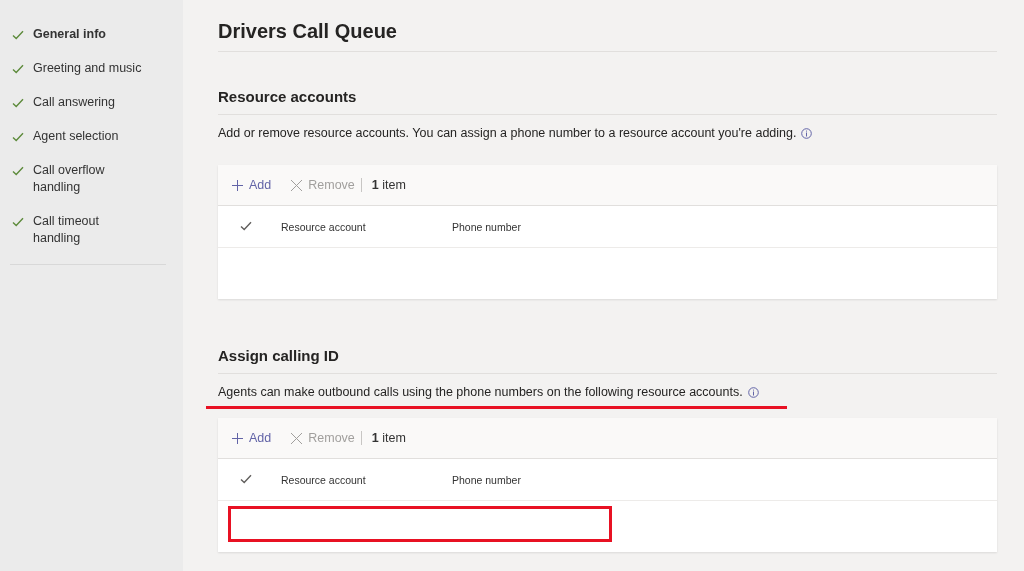 This screenshot has height=571, width=1024. Describe the element at coordinates (480, 392) in the screenshot. I see `section-description: Agents can make outbound calls using the phone numbers on the following resource accounts.` at that location.